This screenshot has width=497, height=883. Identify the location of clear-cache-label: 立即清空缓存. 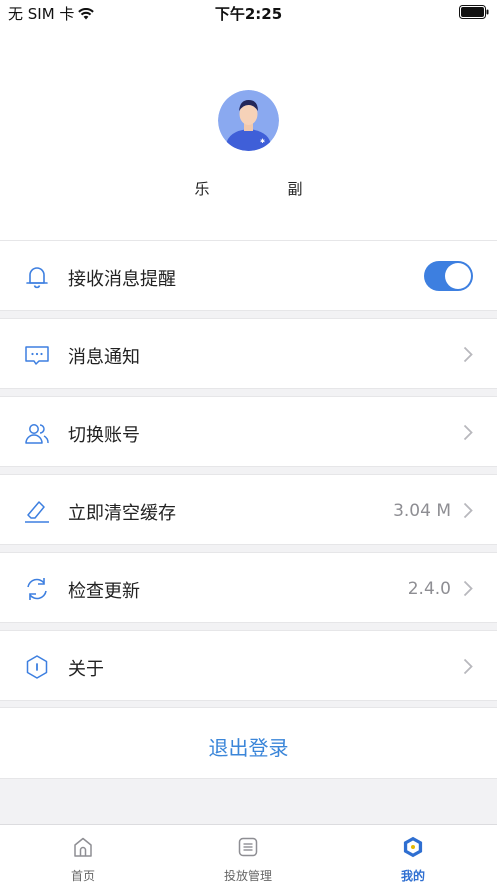
(122, 513).